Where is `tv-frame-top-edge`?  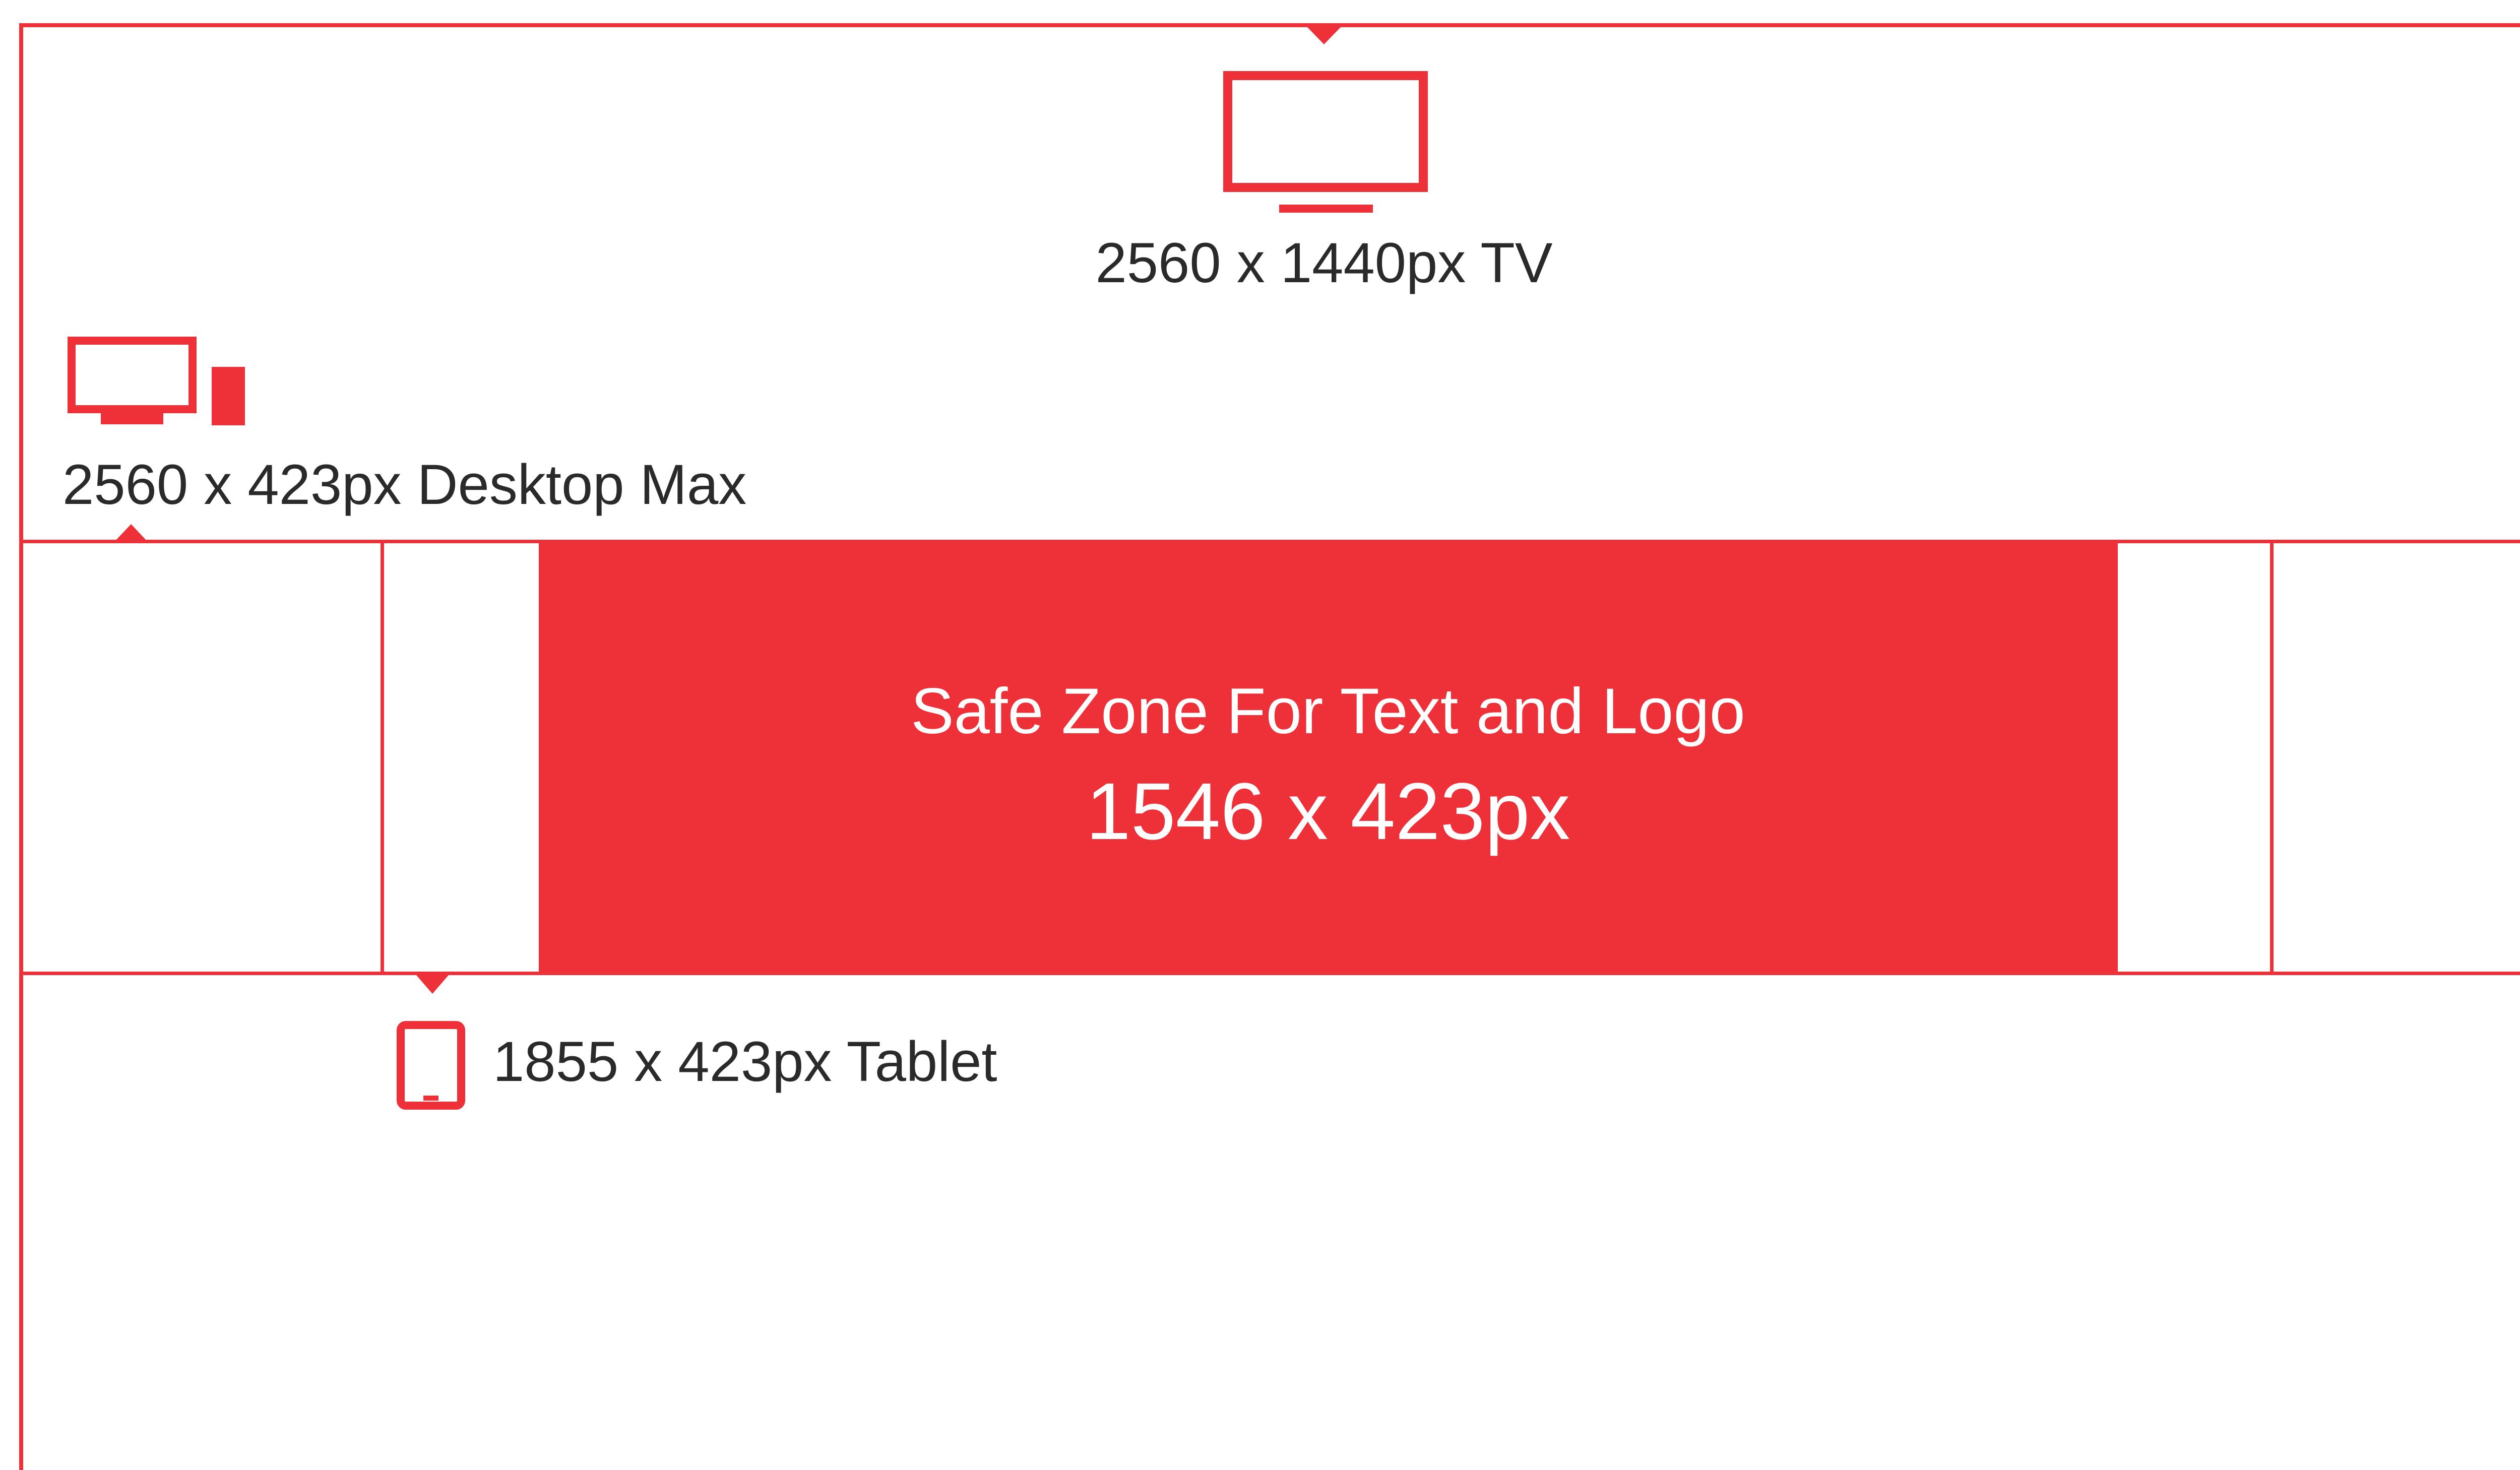
tv-frame-top-edge is located at coordinates (1269, 25).